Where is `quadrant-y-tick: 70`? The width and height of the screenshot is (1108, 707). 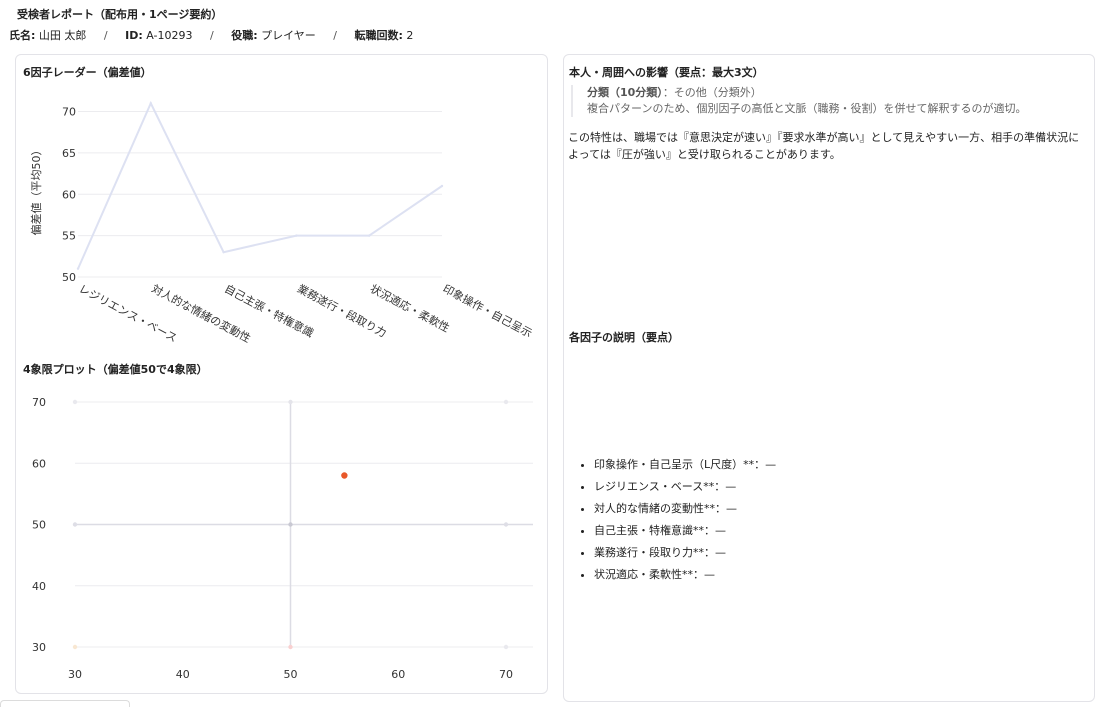
quadrant-y-tick: 70 is located at coordinates (39, 402).